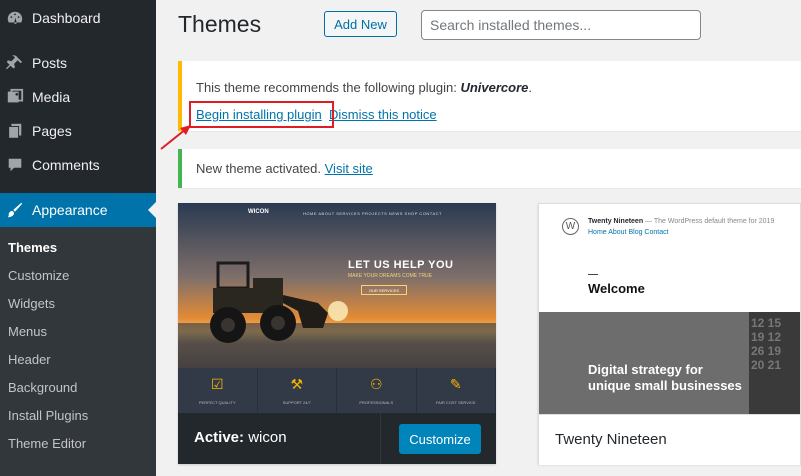 Image resolution: width=801 pixels, height=476 pixels. What do you see at coordinates (593, 274) in the screenshot?
I see `divider` at bounding box center [593, 274].